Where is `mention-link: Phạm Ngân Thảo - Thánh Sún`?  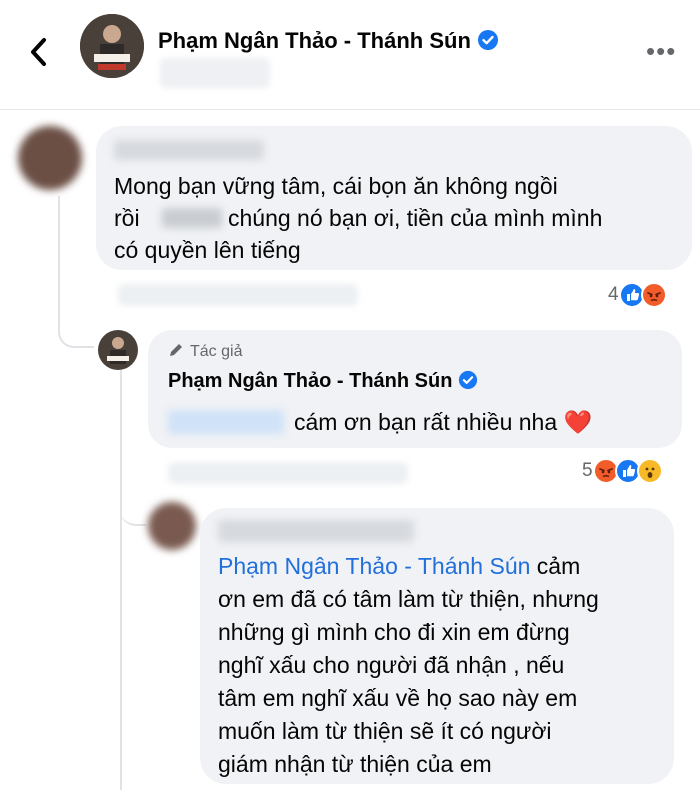 mention-link: Phạm Ngân Thảo - Thánh Sún is located at coordinates (374, 566).